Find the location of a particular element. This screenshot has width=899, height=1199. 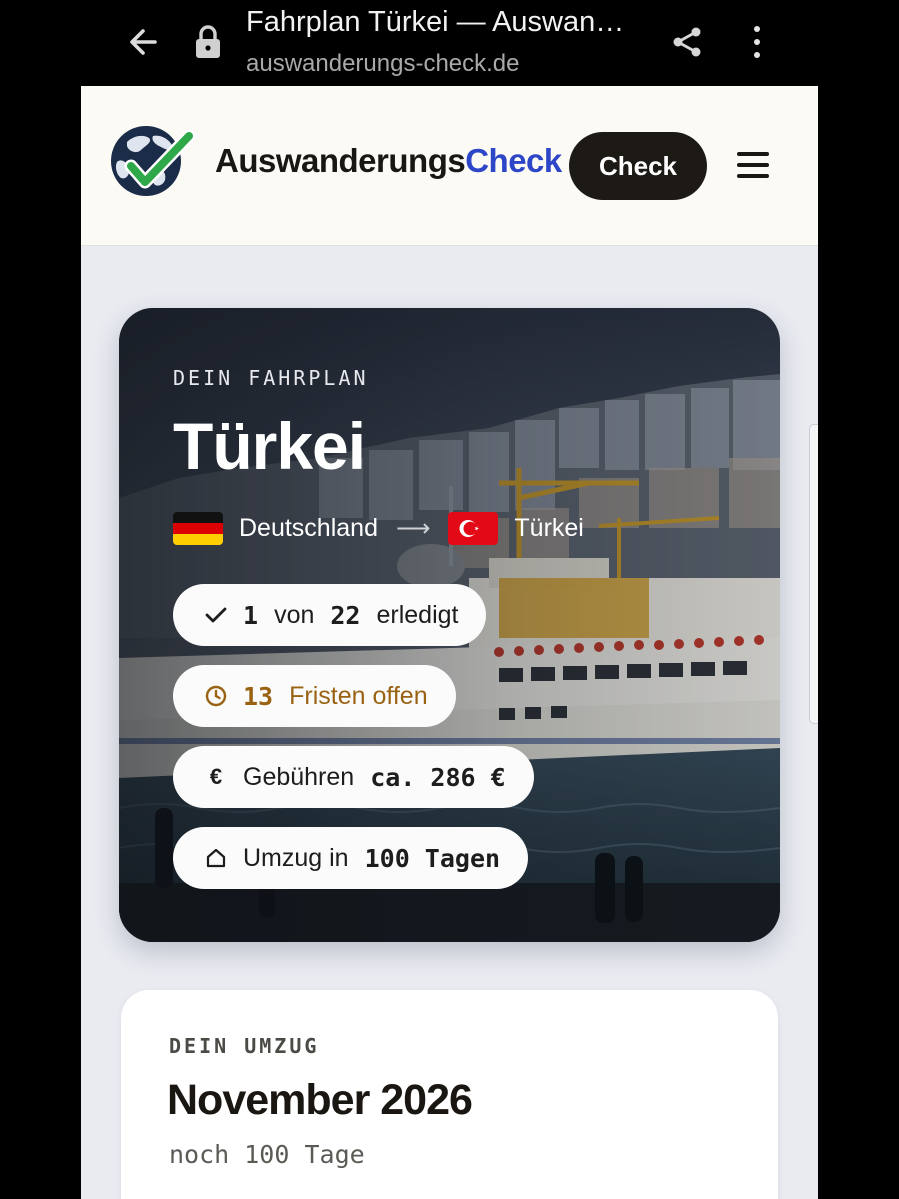

destination-title: Türkei is located at coordinates (269, 446).